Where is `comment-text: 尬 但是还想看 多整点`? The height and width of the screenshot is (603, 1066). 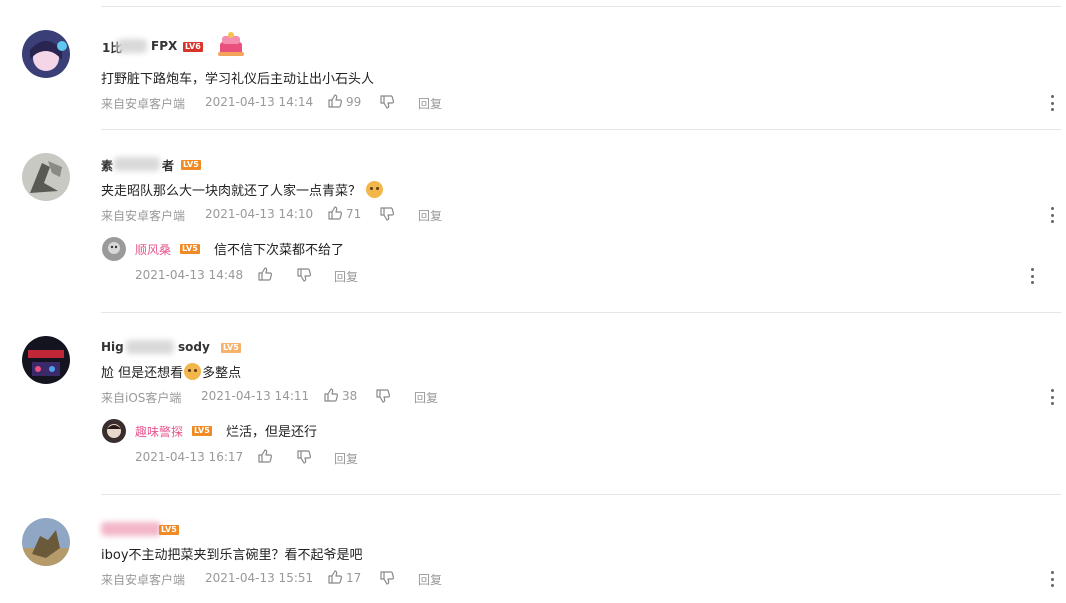 comment-text: 尬 但是还想看 多整点 is located at coordinates (171, 371).